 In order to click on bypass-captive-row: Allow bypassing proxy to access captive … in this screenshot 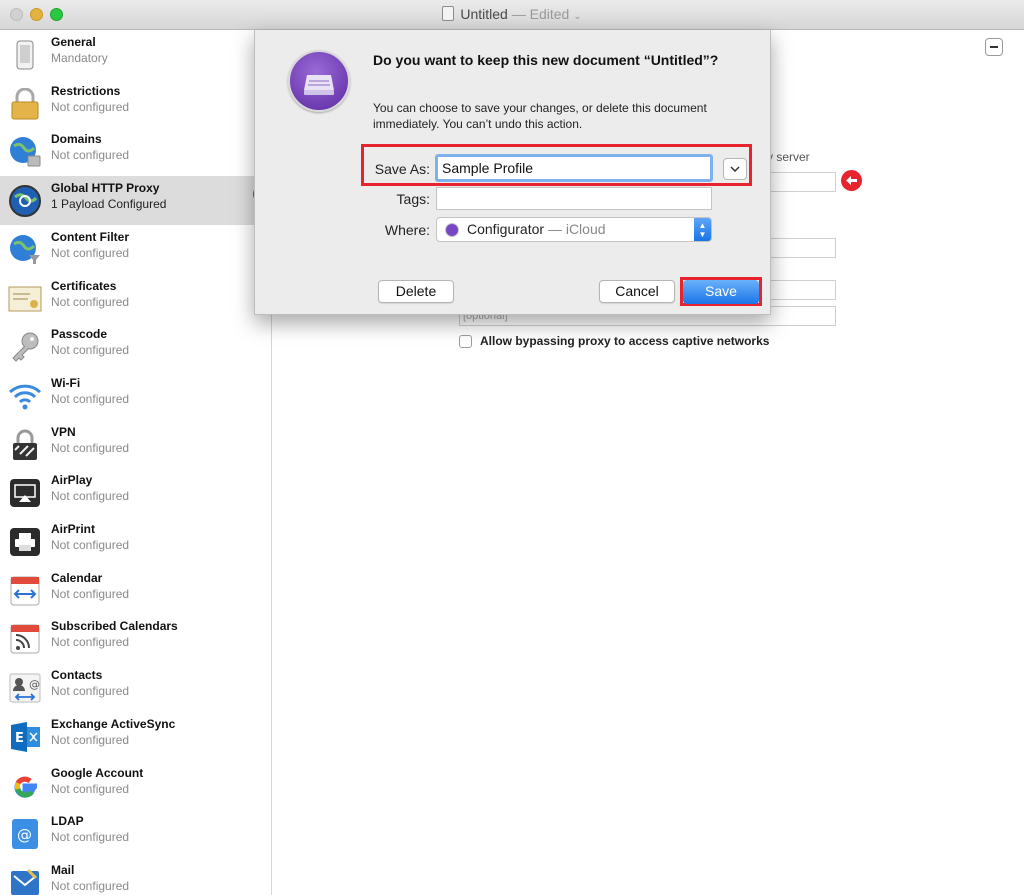, I will do `click(614, 341)`.